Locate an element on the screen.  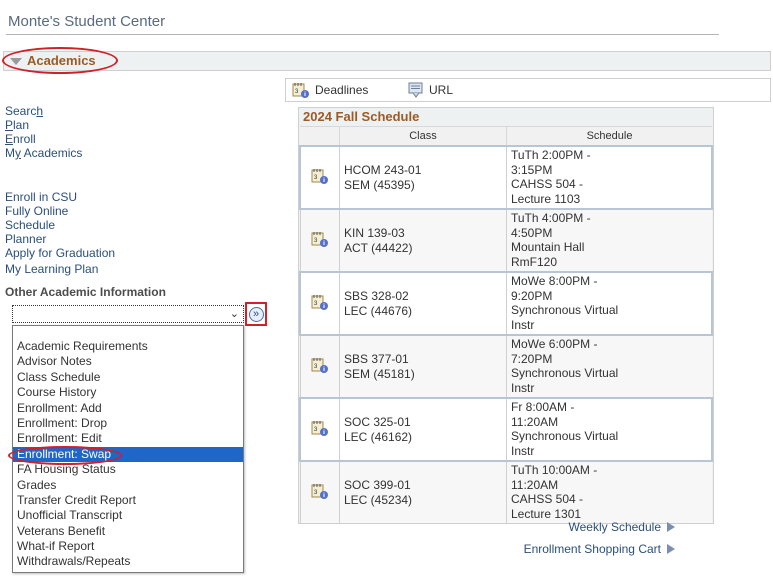
enrollment-shopping-cart-link: Enrollment Shopping Cart is located at coordinates (599, 549).